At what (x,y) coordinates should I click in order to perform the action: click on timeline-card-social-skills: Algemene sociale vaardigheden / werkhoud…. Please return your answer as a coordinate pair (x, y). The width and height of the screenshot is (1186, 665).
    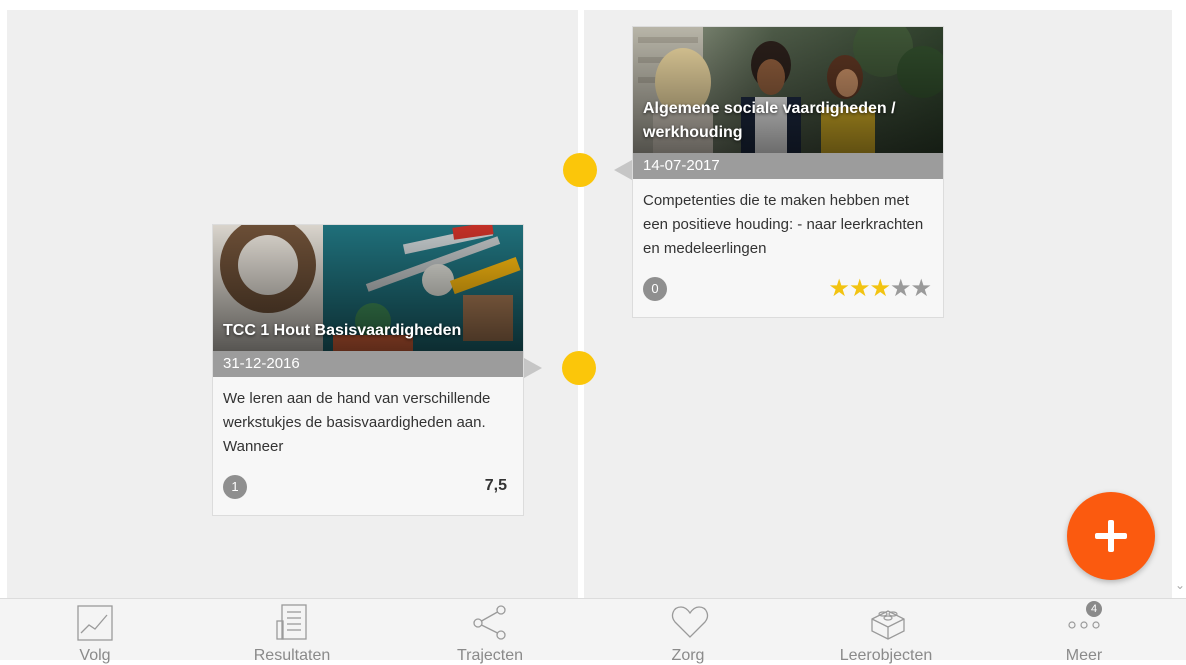
    Looking at the image, I should click on (788, 172).